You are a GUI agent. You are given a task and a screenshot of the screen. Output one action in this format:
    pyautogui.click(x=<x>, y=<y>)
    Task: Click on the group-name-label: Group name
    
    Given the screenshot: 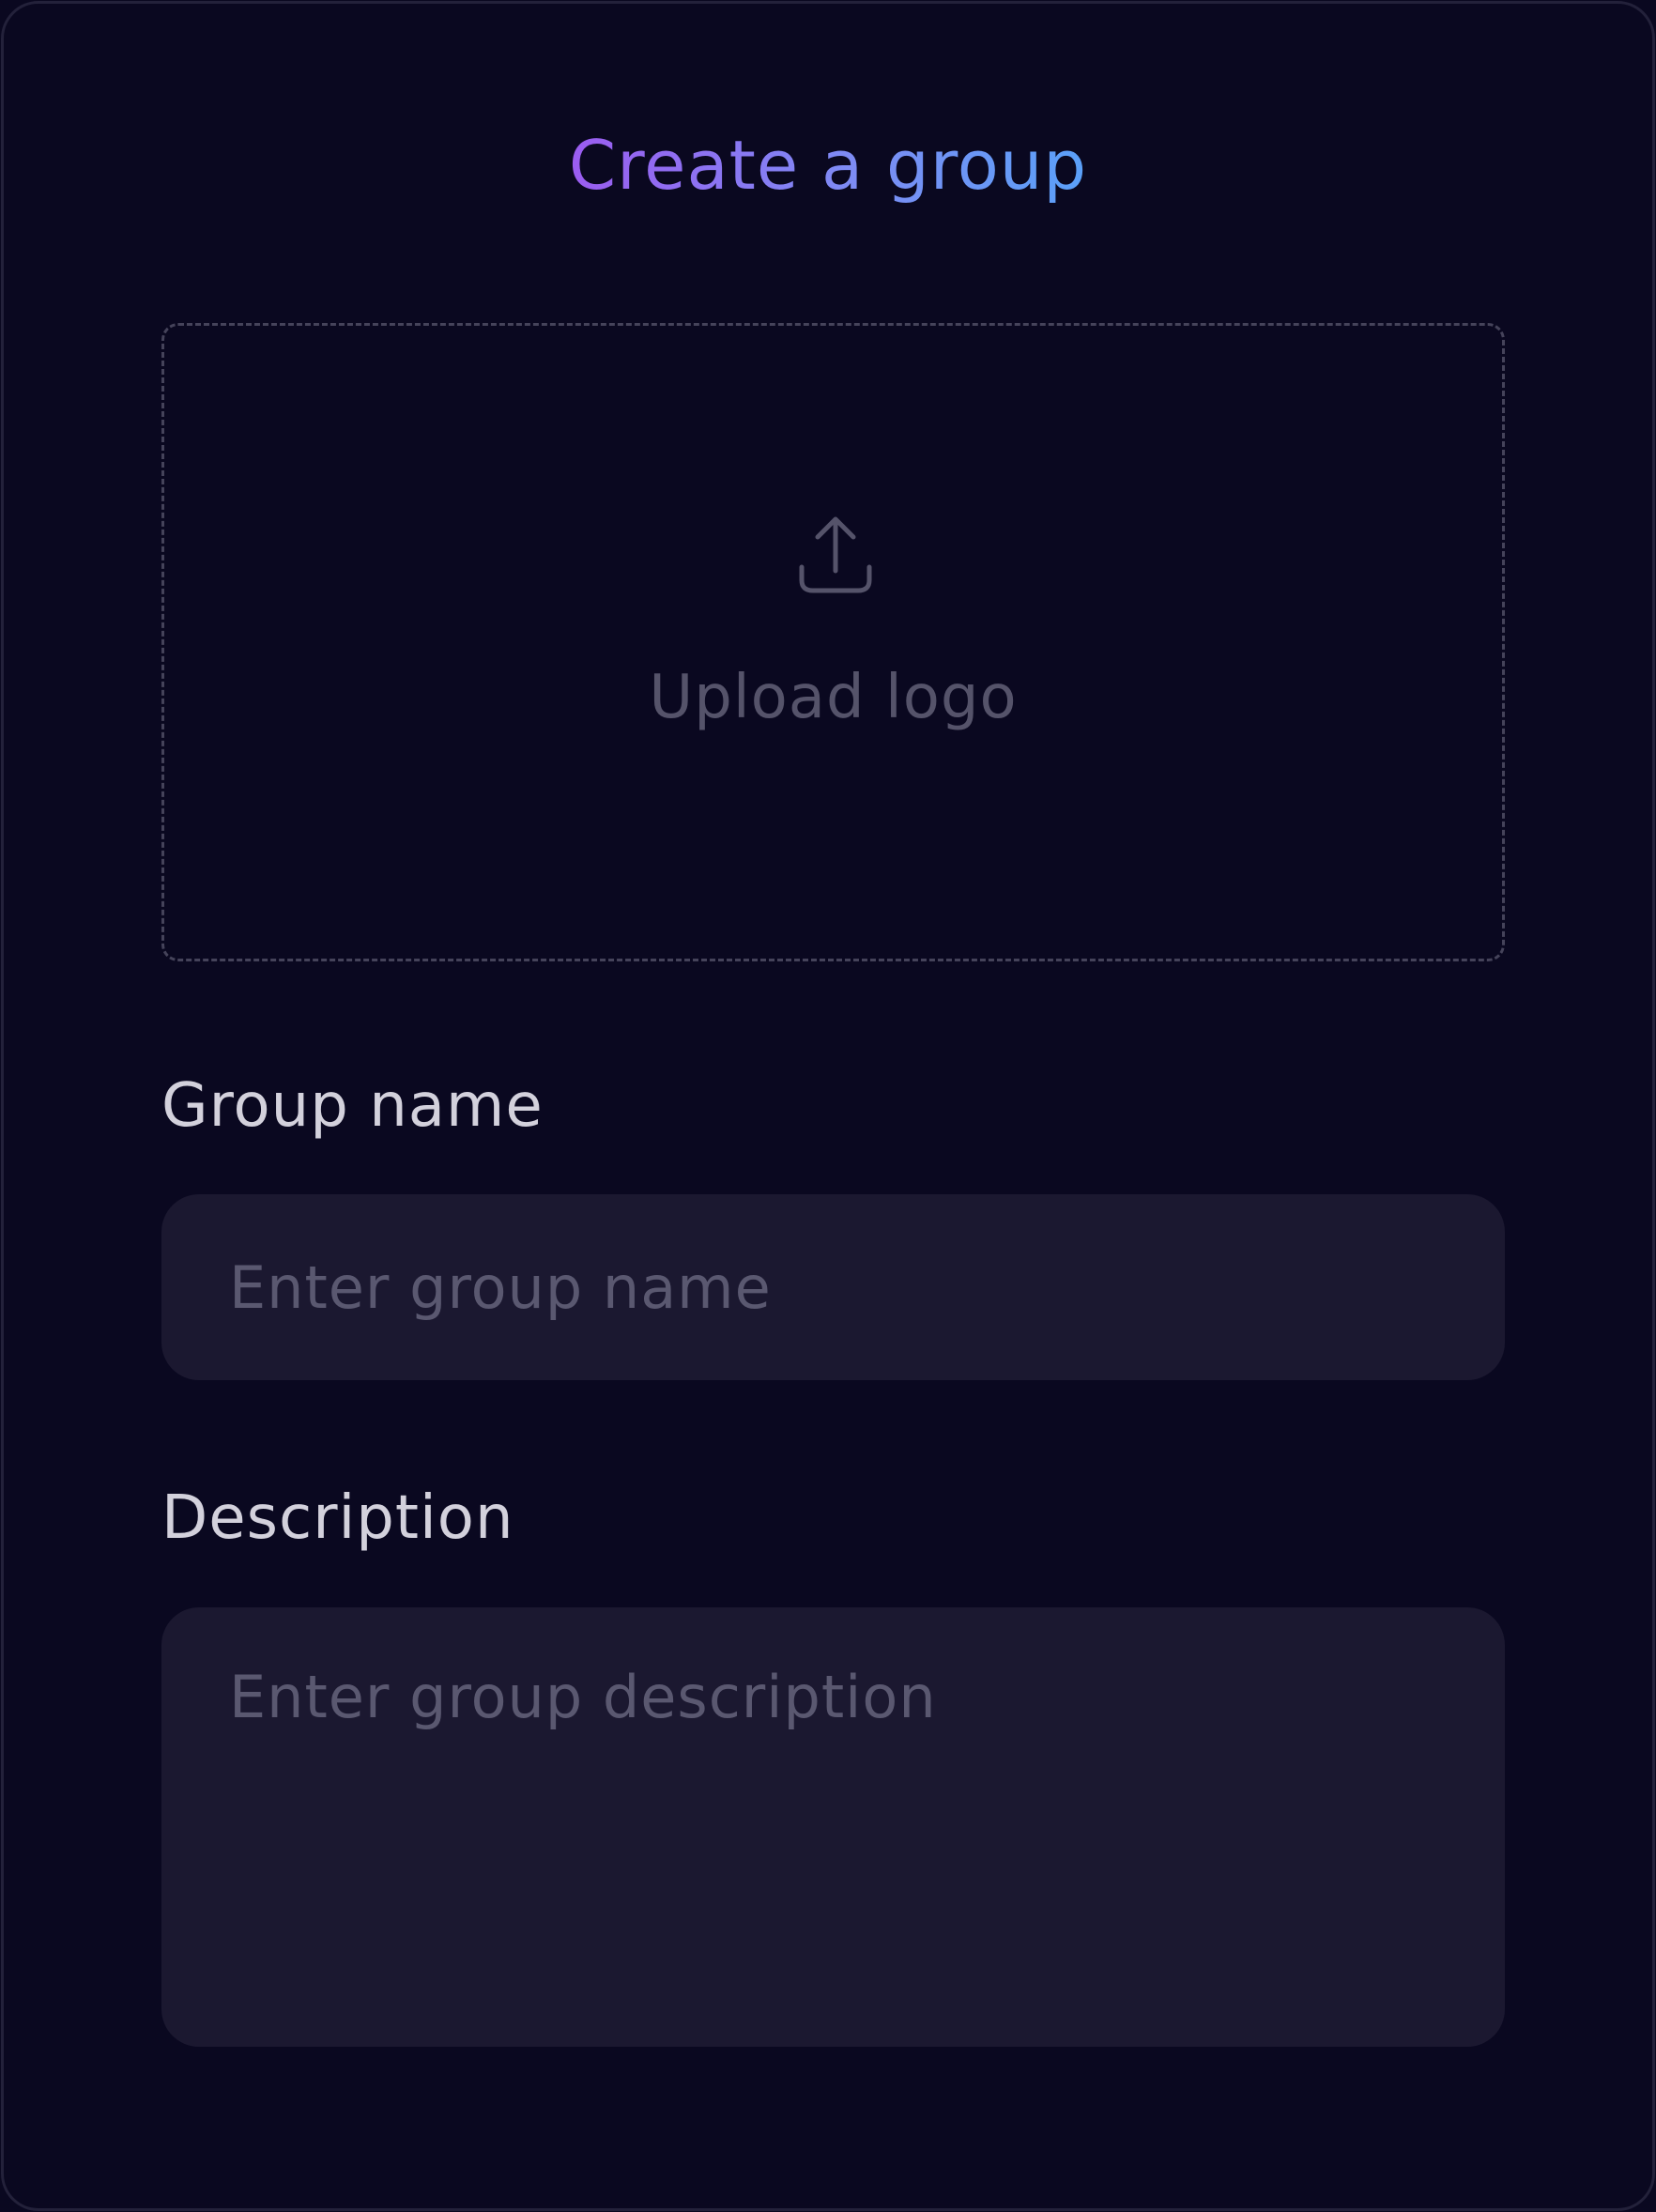 What is the action you would take?
    pyautogui.click(x=353, y=1106)
    